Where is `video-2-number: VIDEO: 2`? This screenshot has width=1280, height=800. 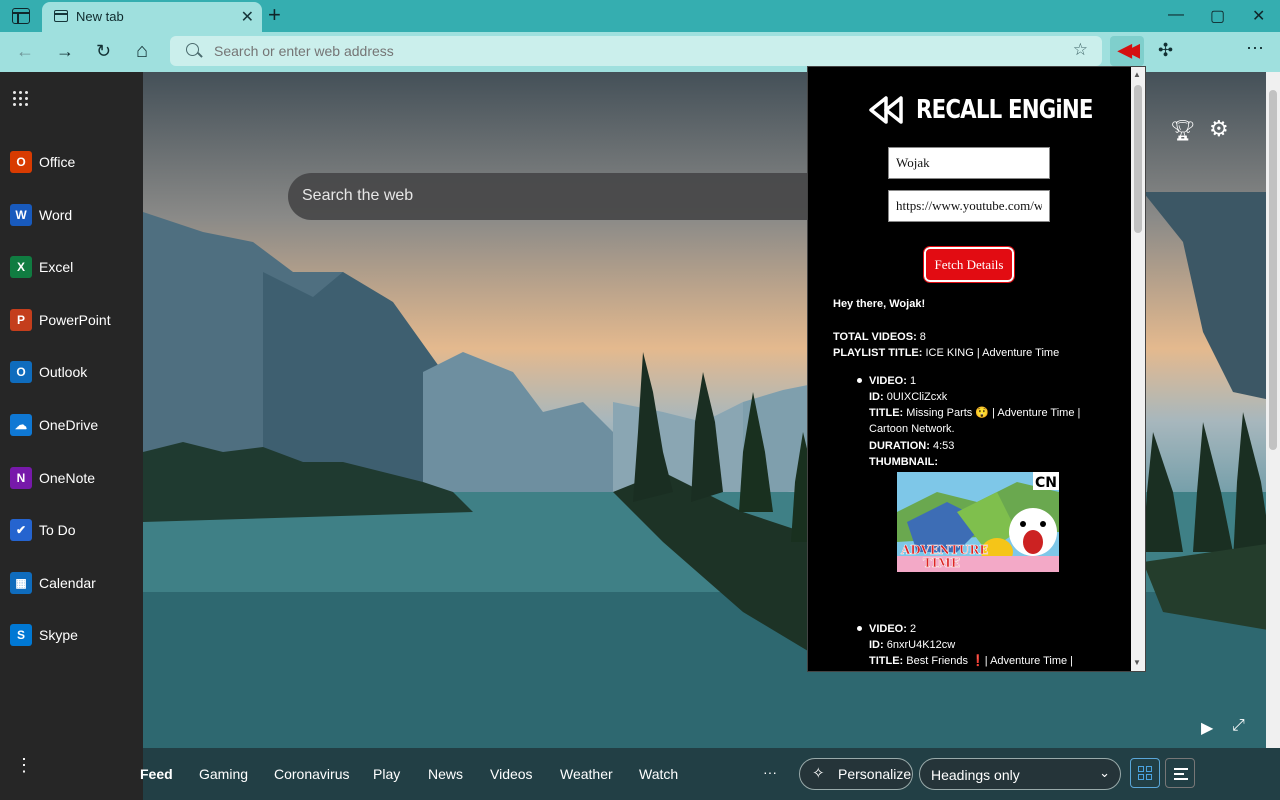 video-2-number: VIDEO: 2 is located at coordinates (893, 629).